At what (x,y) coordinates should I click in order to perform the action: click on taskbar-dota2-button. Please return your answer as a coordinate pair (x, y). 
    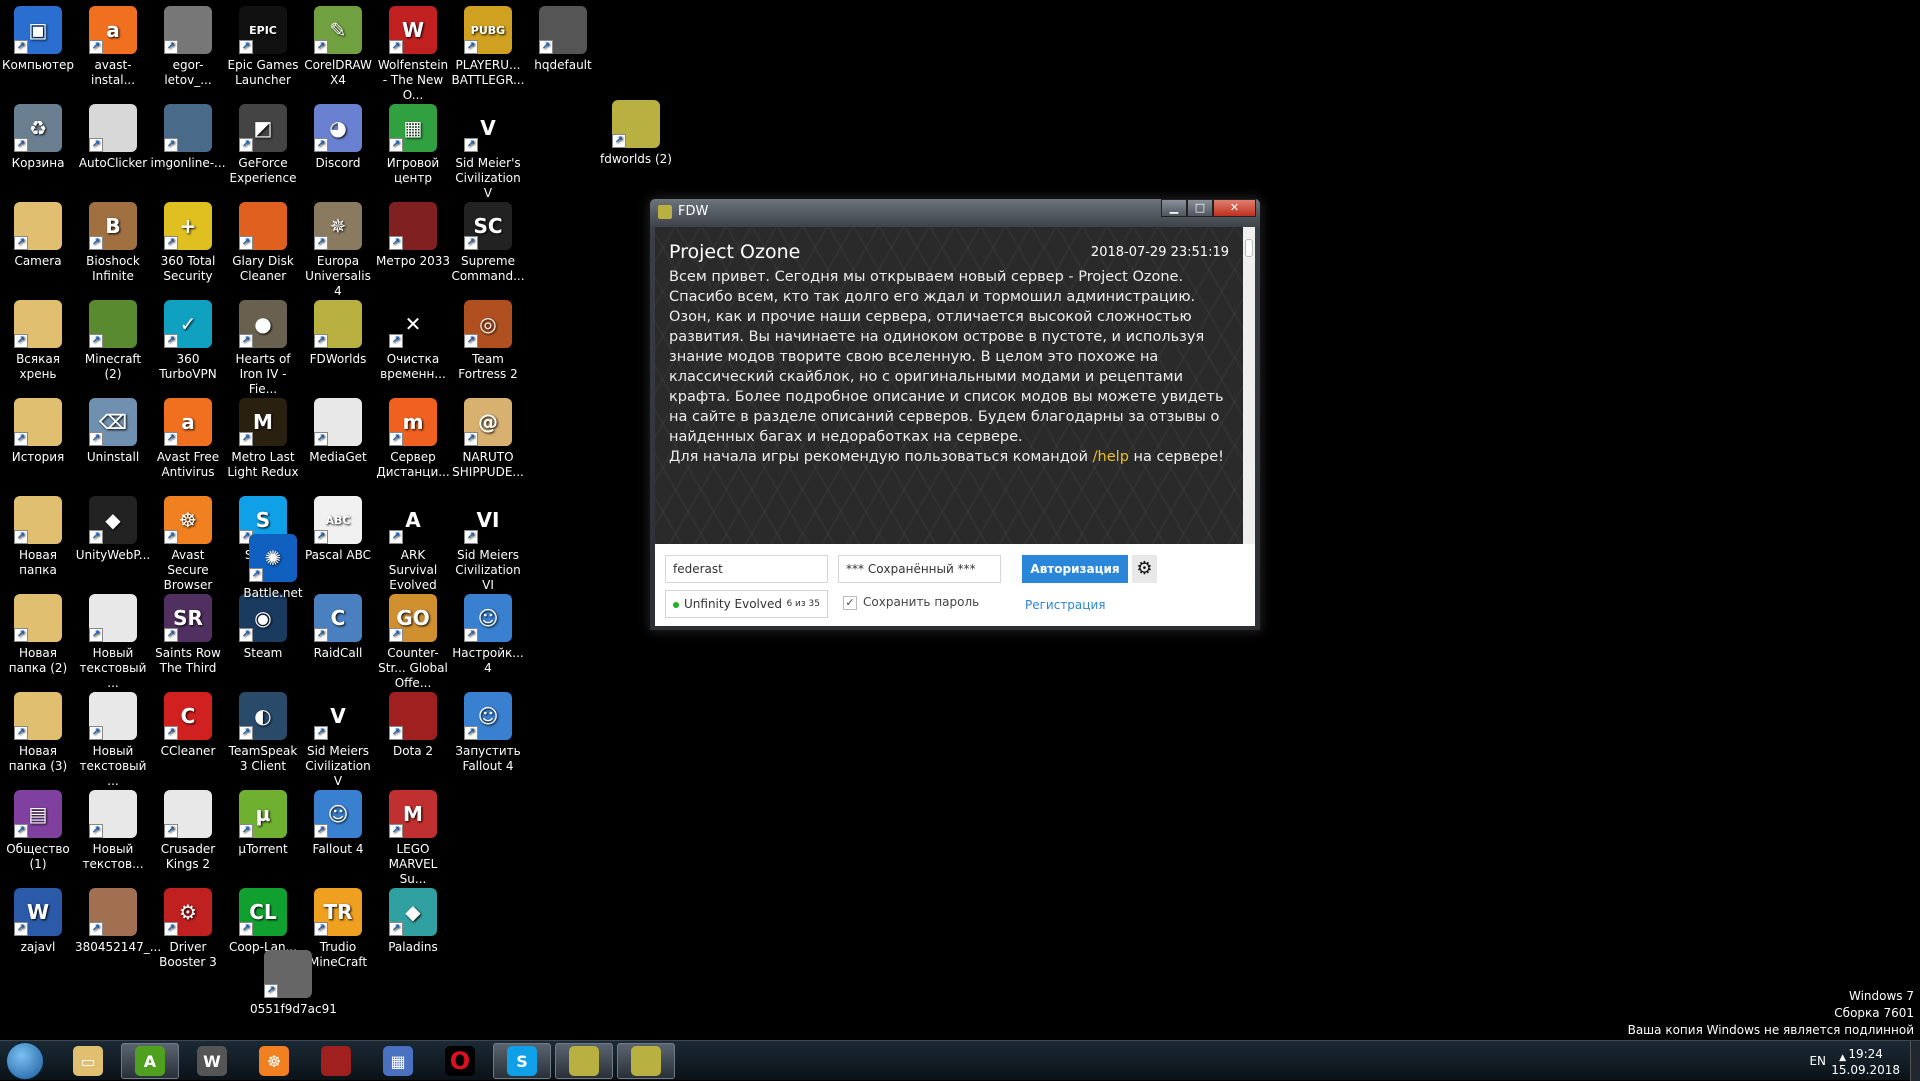
    Looking at the image, I should click on (336, 1061).